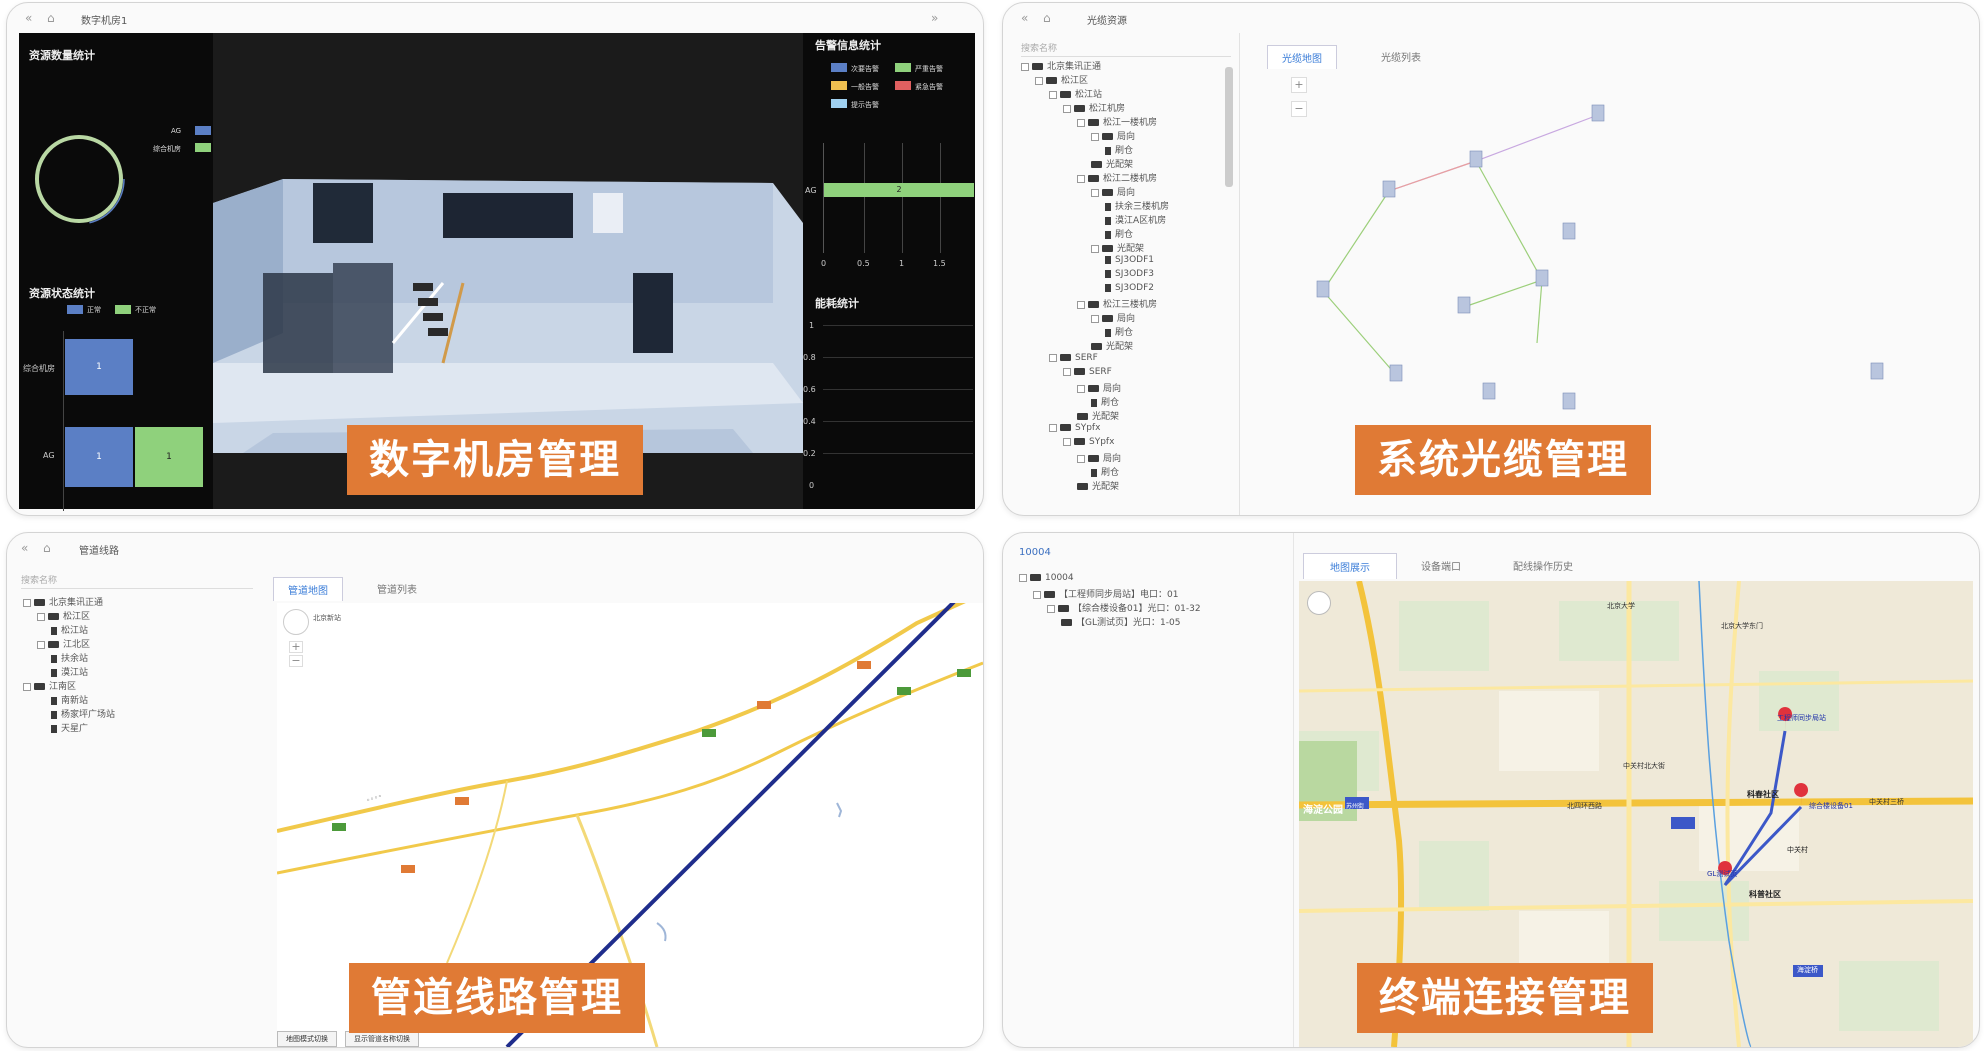 Image resolution: width=1984 pixels, height=1051 pixels. What do you see at coordinates (929, 87) in the screenshot?
I see `alarm-legend-label: 紧急告警` at bounding box center [929, 87].